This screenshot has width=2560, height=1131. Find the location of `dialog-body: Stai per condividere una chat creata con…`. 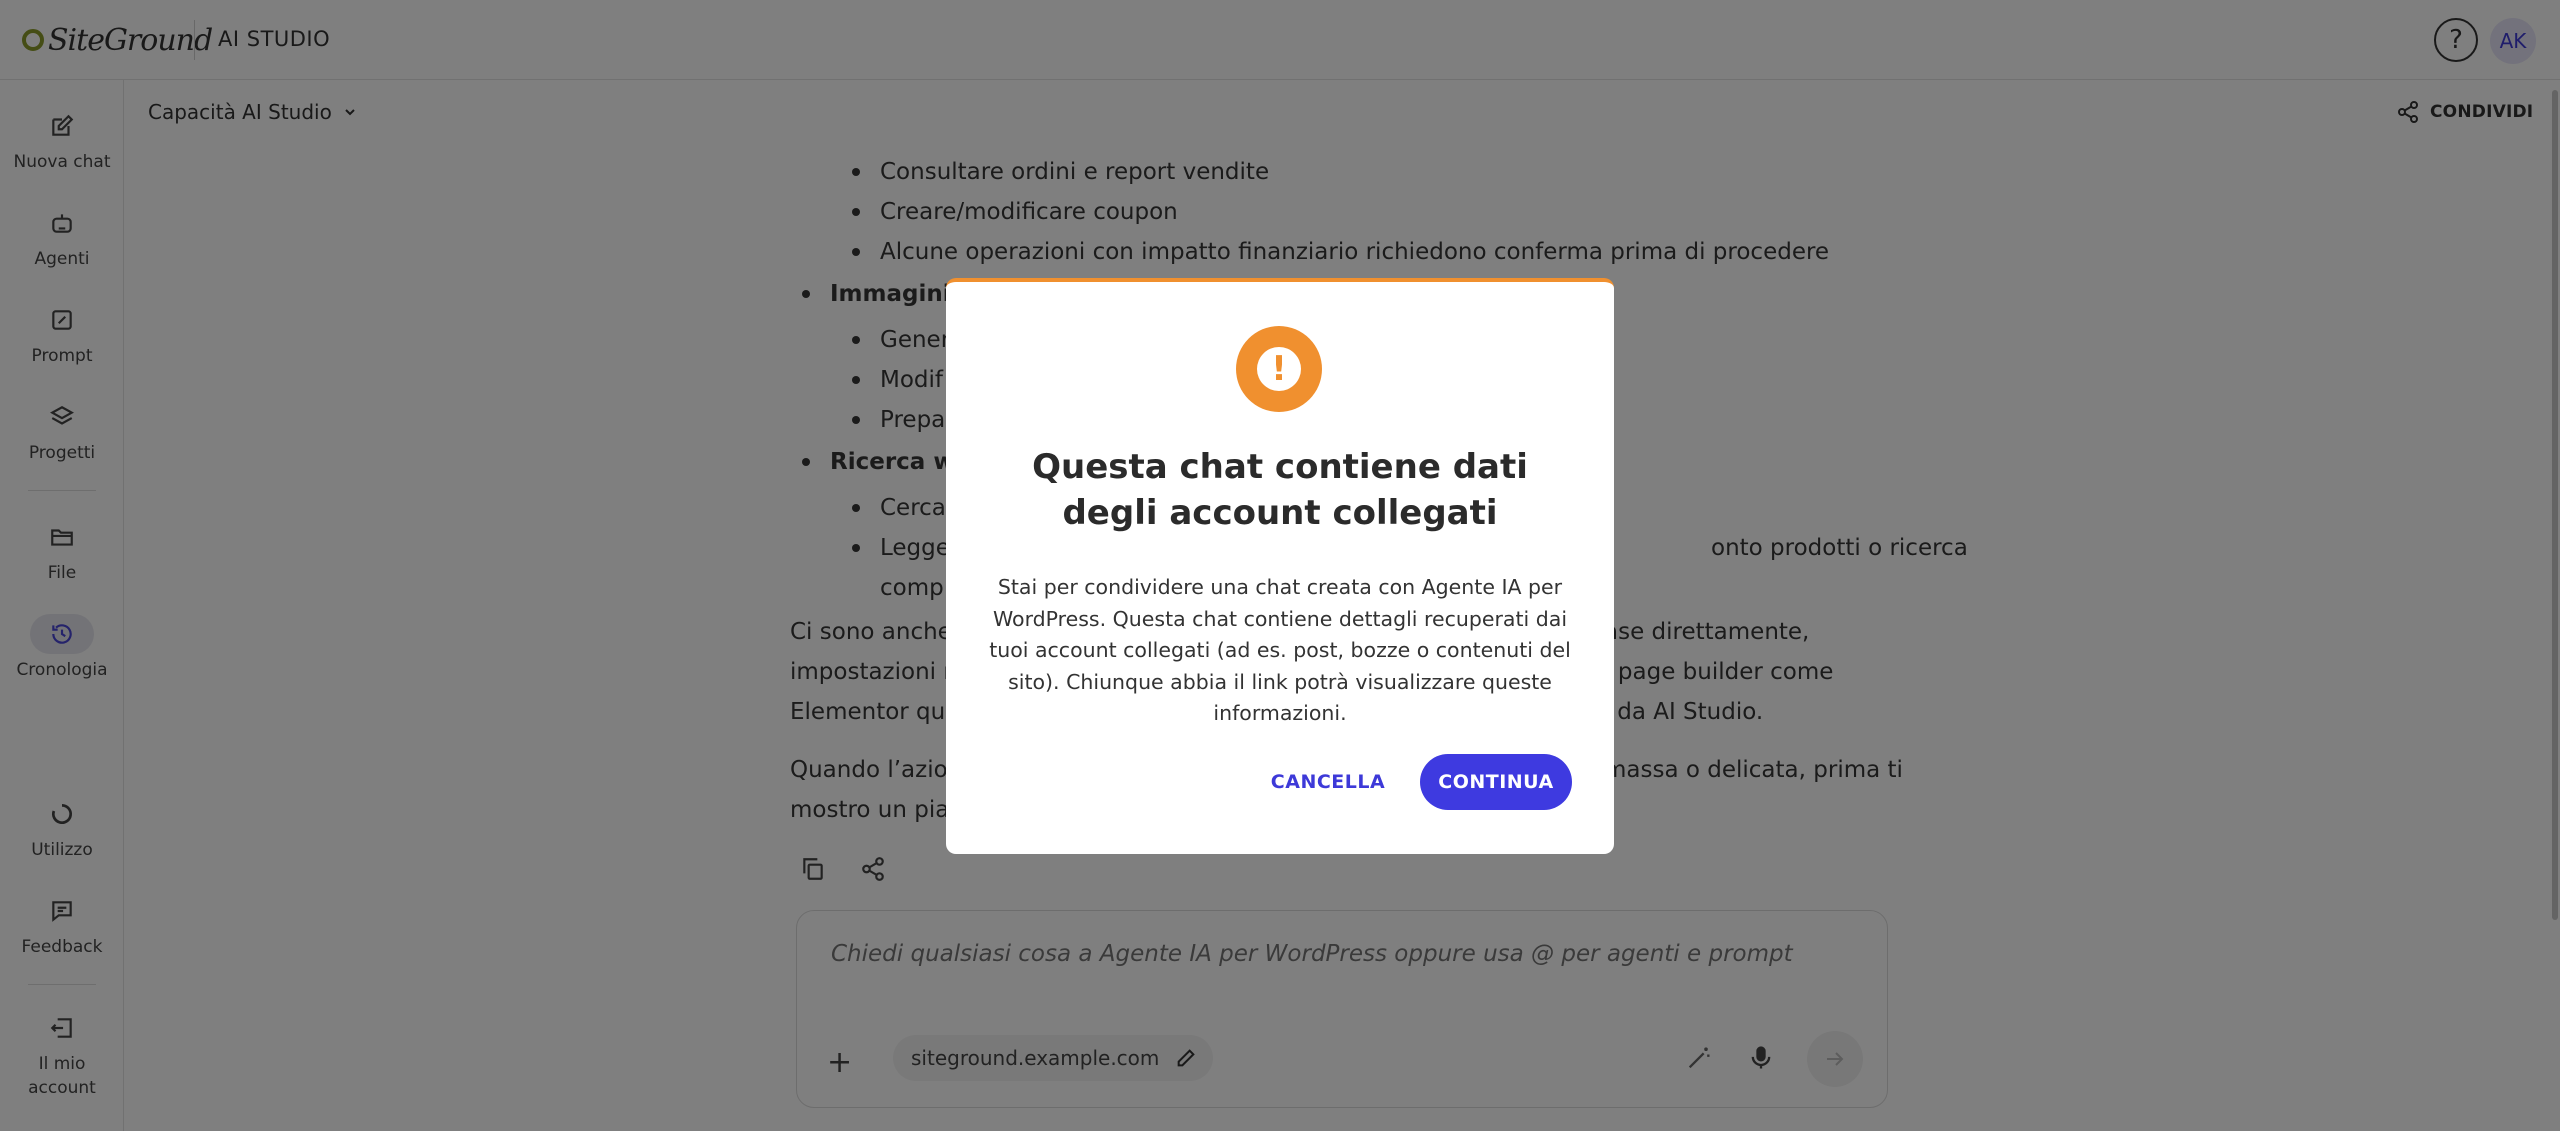

dialog-body: Stai per condividere una chat creata con… is located at coordinates (1280, 650).